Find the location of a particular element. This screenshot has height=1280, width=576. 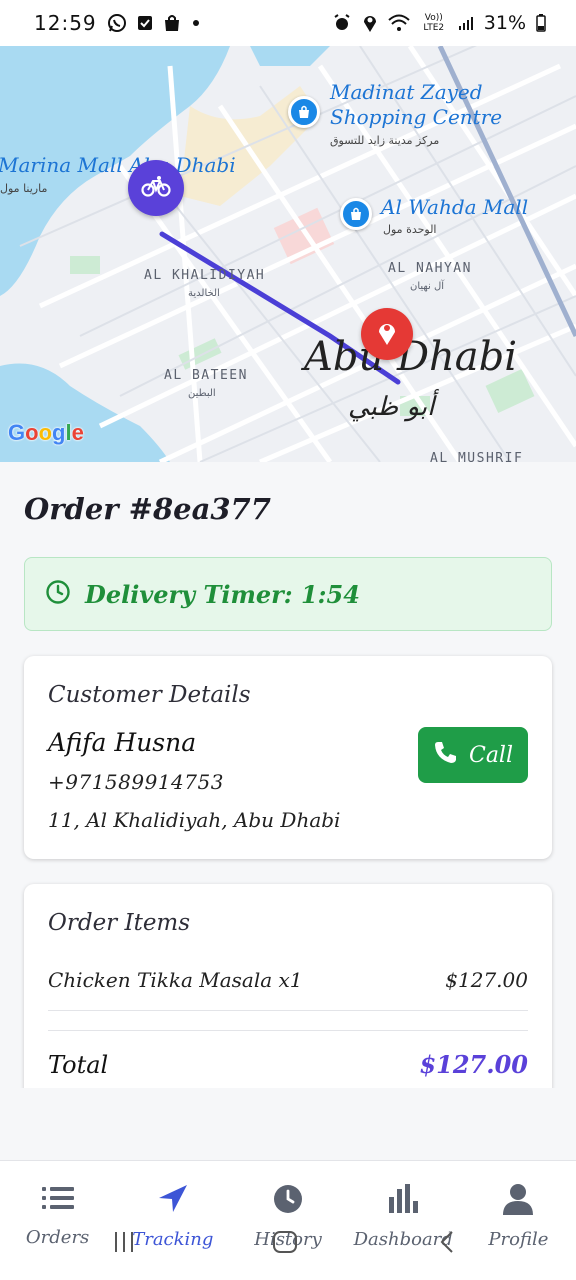

nav-label-tracking: Tracking is located at coordinates (173, 1239).